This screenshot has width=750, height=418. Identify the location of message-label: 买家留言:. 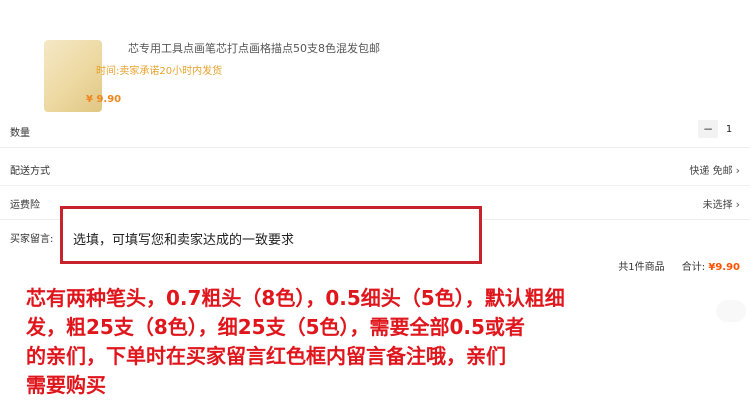
(32, 239).